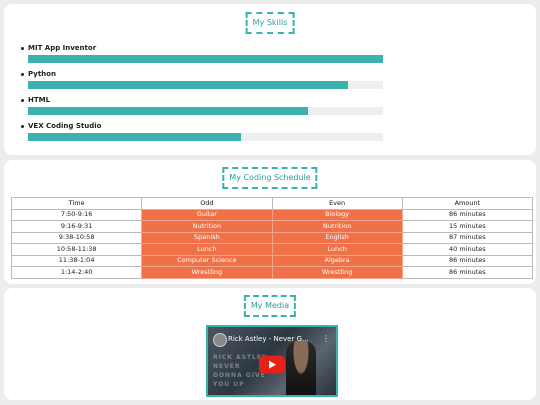 This screenshot has height=405, width=540. I want to click on cell-odd: Lunch, so click(207, 249).